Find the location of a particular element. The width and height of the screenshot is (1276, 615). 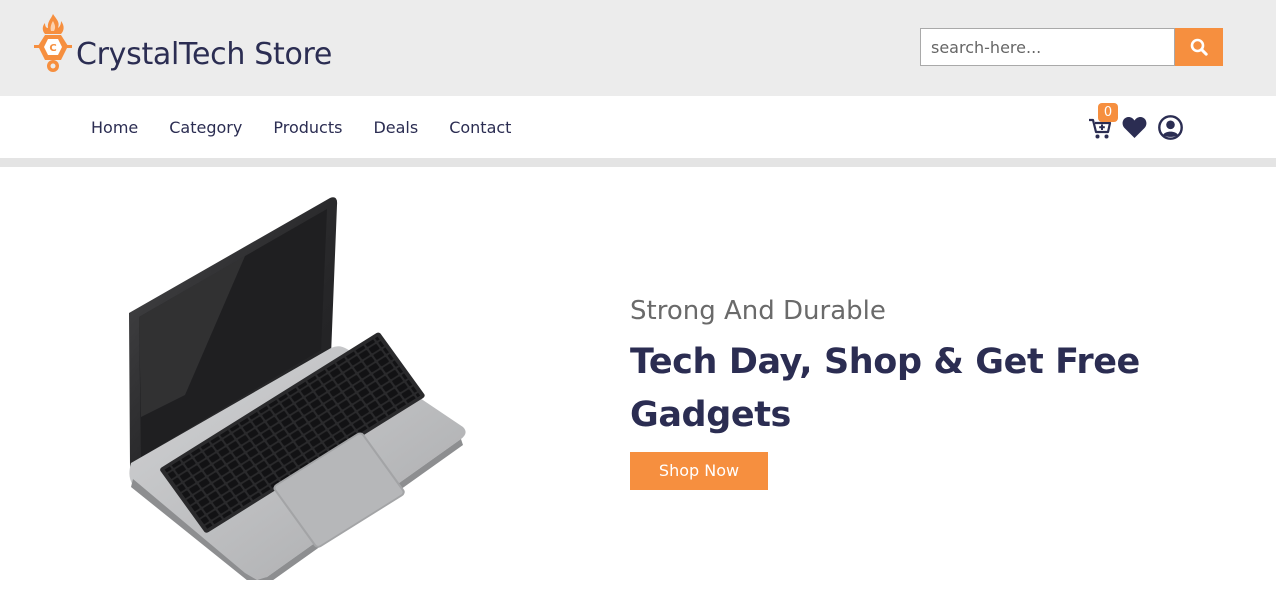

shop-now-button: Shop Now is located at coordinates (699, 471).